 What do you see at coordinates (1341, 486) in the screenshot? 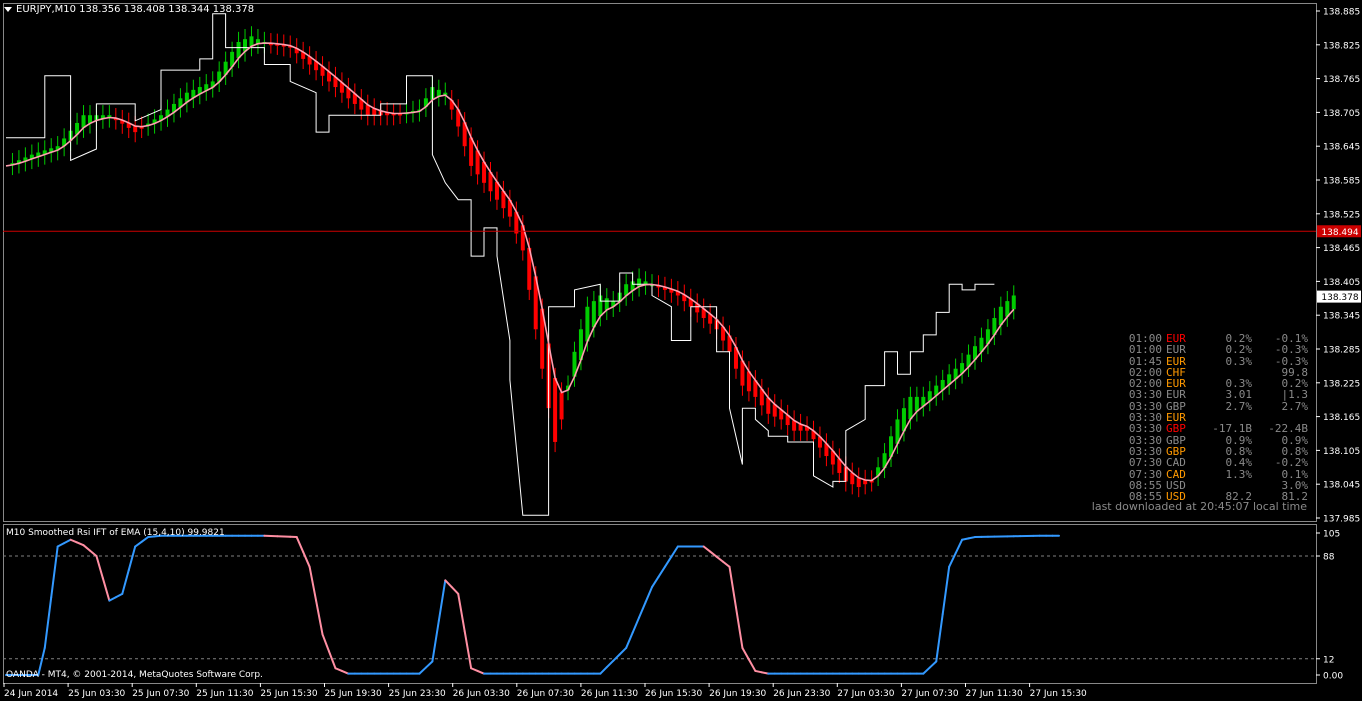
I see `y-tick-label: 138.045` at bounding box center [1341, 486].